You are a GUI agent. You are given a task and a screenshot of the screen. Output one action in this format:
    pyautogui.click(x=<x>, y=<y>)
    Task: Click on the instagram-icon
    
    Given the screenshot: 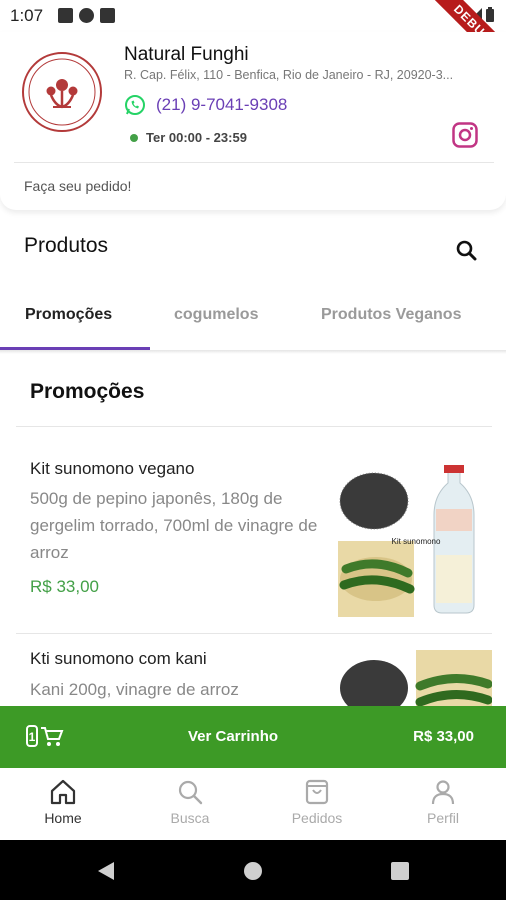 What is the action you would take?
    pyautogui.click(x=465, y=135)
    